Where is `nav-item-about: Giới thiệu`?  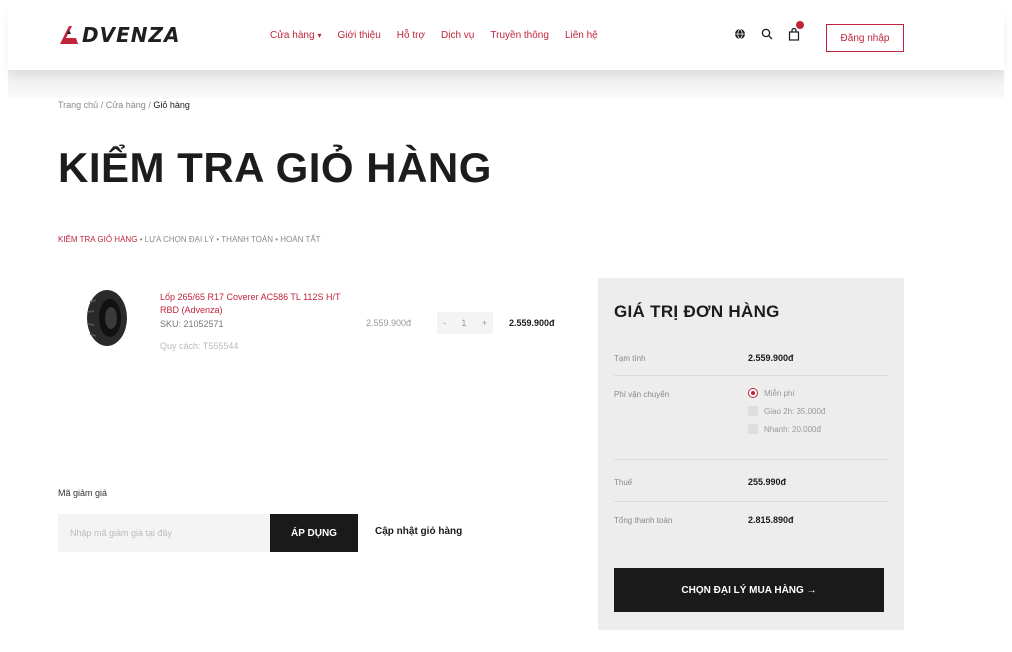 nav-item-about: Giới thiệu is located at coordinates (359, 35).